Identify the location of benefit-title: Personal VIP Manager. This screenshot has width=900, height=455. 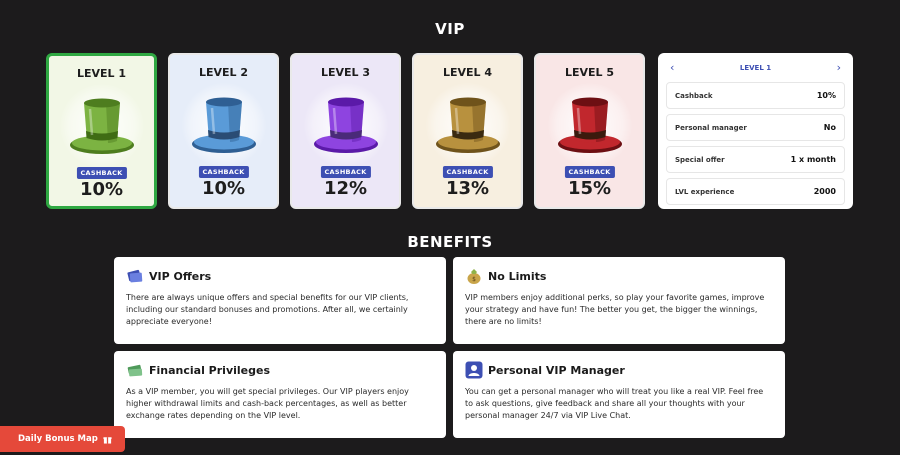
(556, 370).